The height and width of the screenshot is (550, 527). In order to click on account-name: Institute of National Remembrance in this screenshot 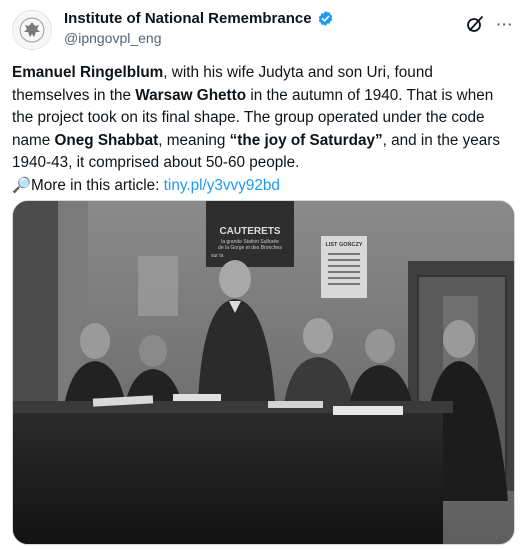, I will do `click(188, 18)`.